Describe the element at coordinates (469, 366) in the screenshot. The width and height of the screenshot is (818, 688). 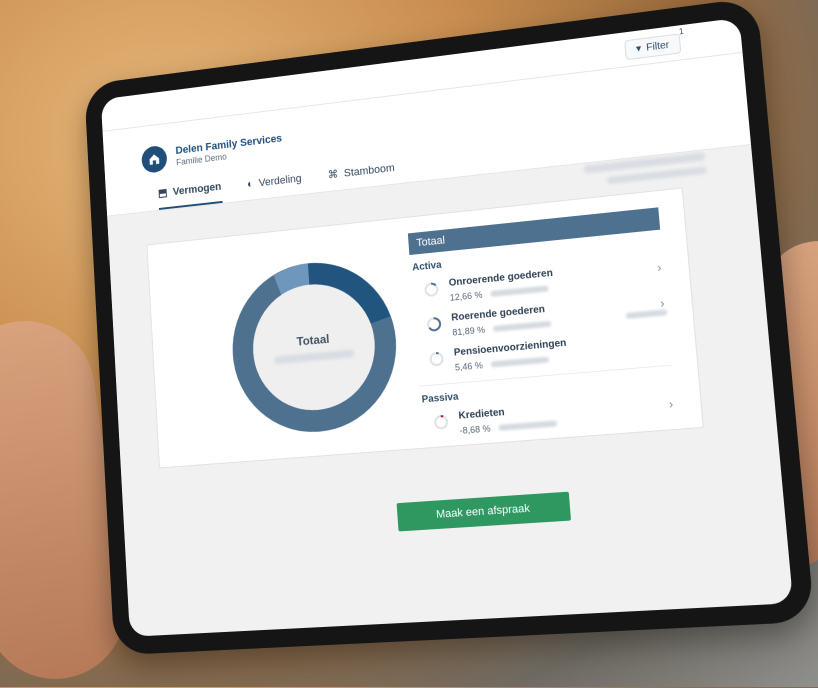
I see `item-percentage: 5,46 %` at that location.